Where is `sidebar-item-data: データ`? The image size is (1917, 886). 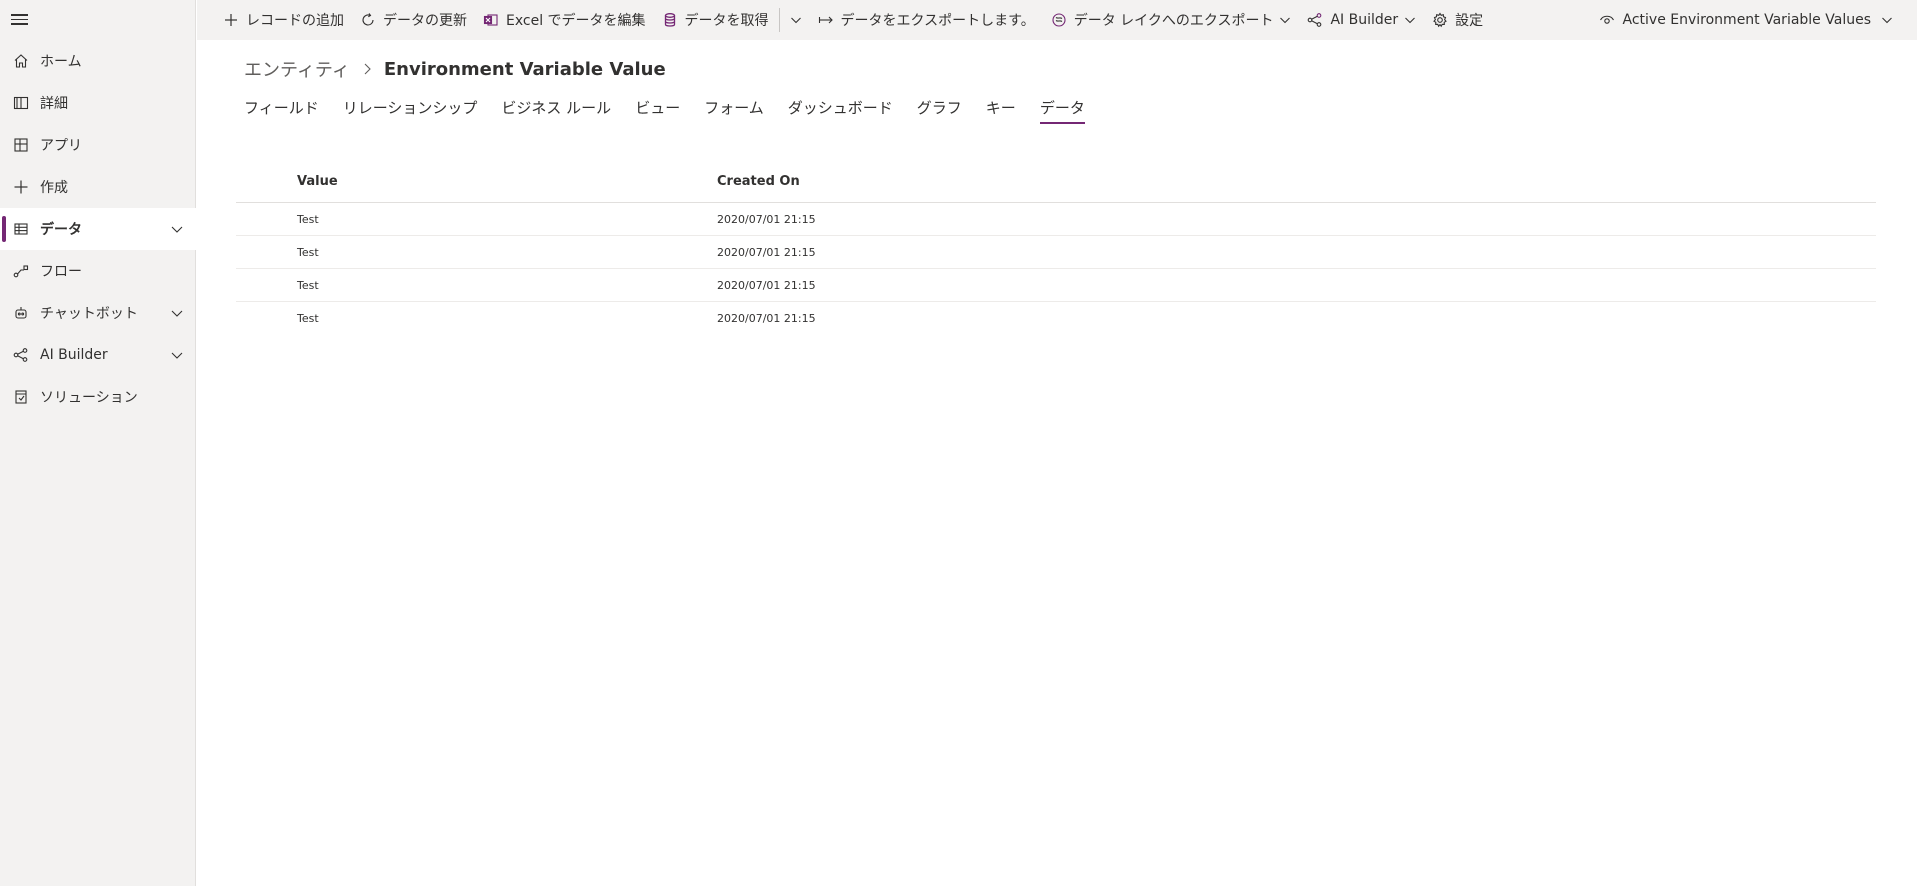
sidebar-item-data: データ is located at coordinates (98, 229).